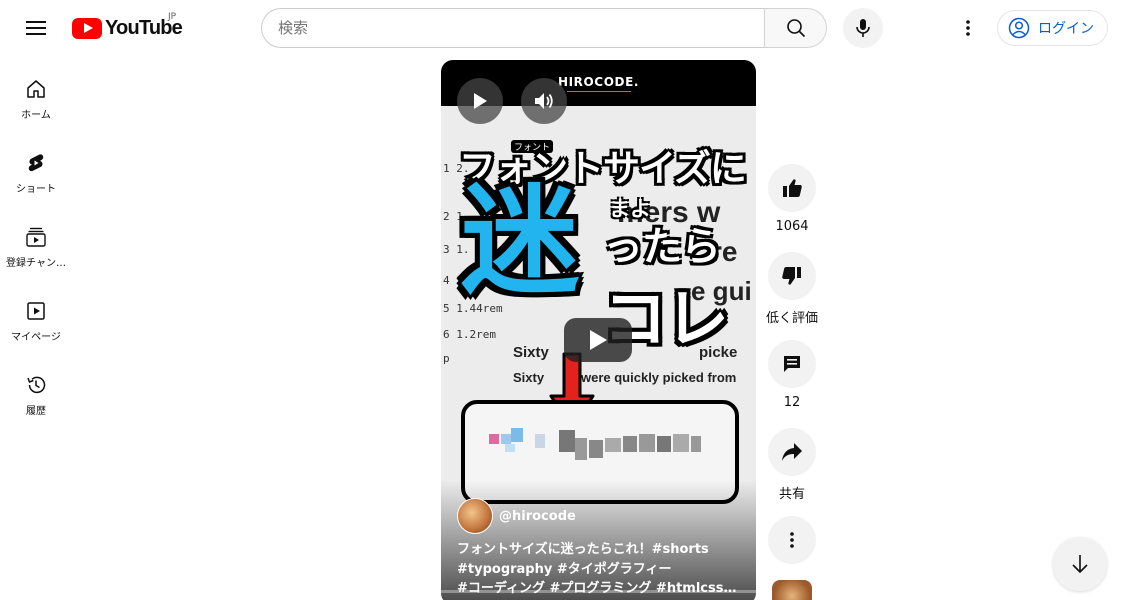 This screenshot has width=1124, height=600. I want to click on sidebar-item-label: マイページ, so click(36, 337).